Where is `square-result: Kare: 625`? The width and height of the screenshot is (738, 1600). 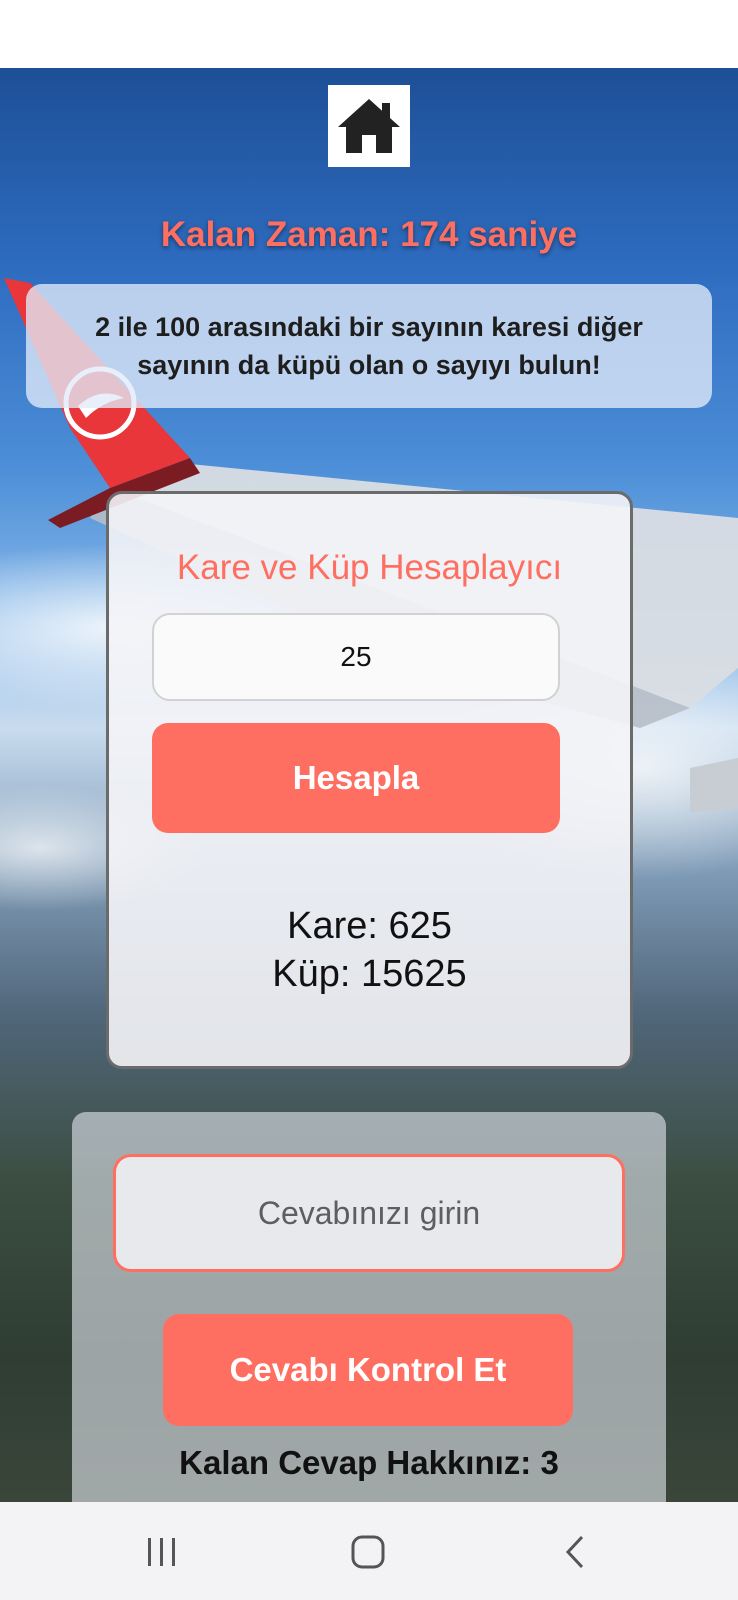
square-result: Kare: 625 is located at coordinates (369, 926).